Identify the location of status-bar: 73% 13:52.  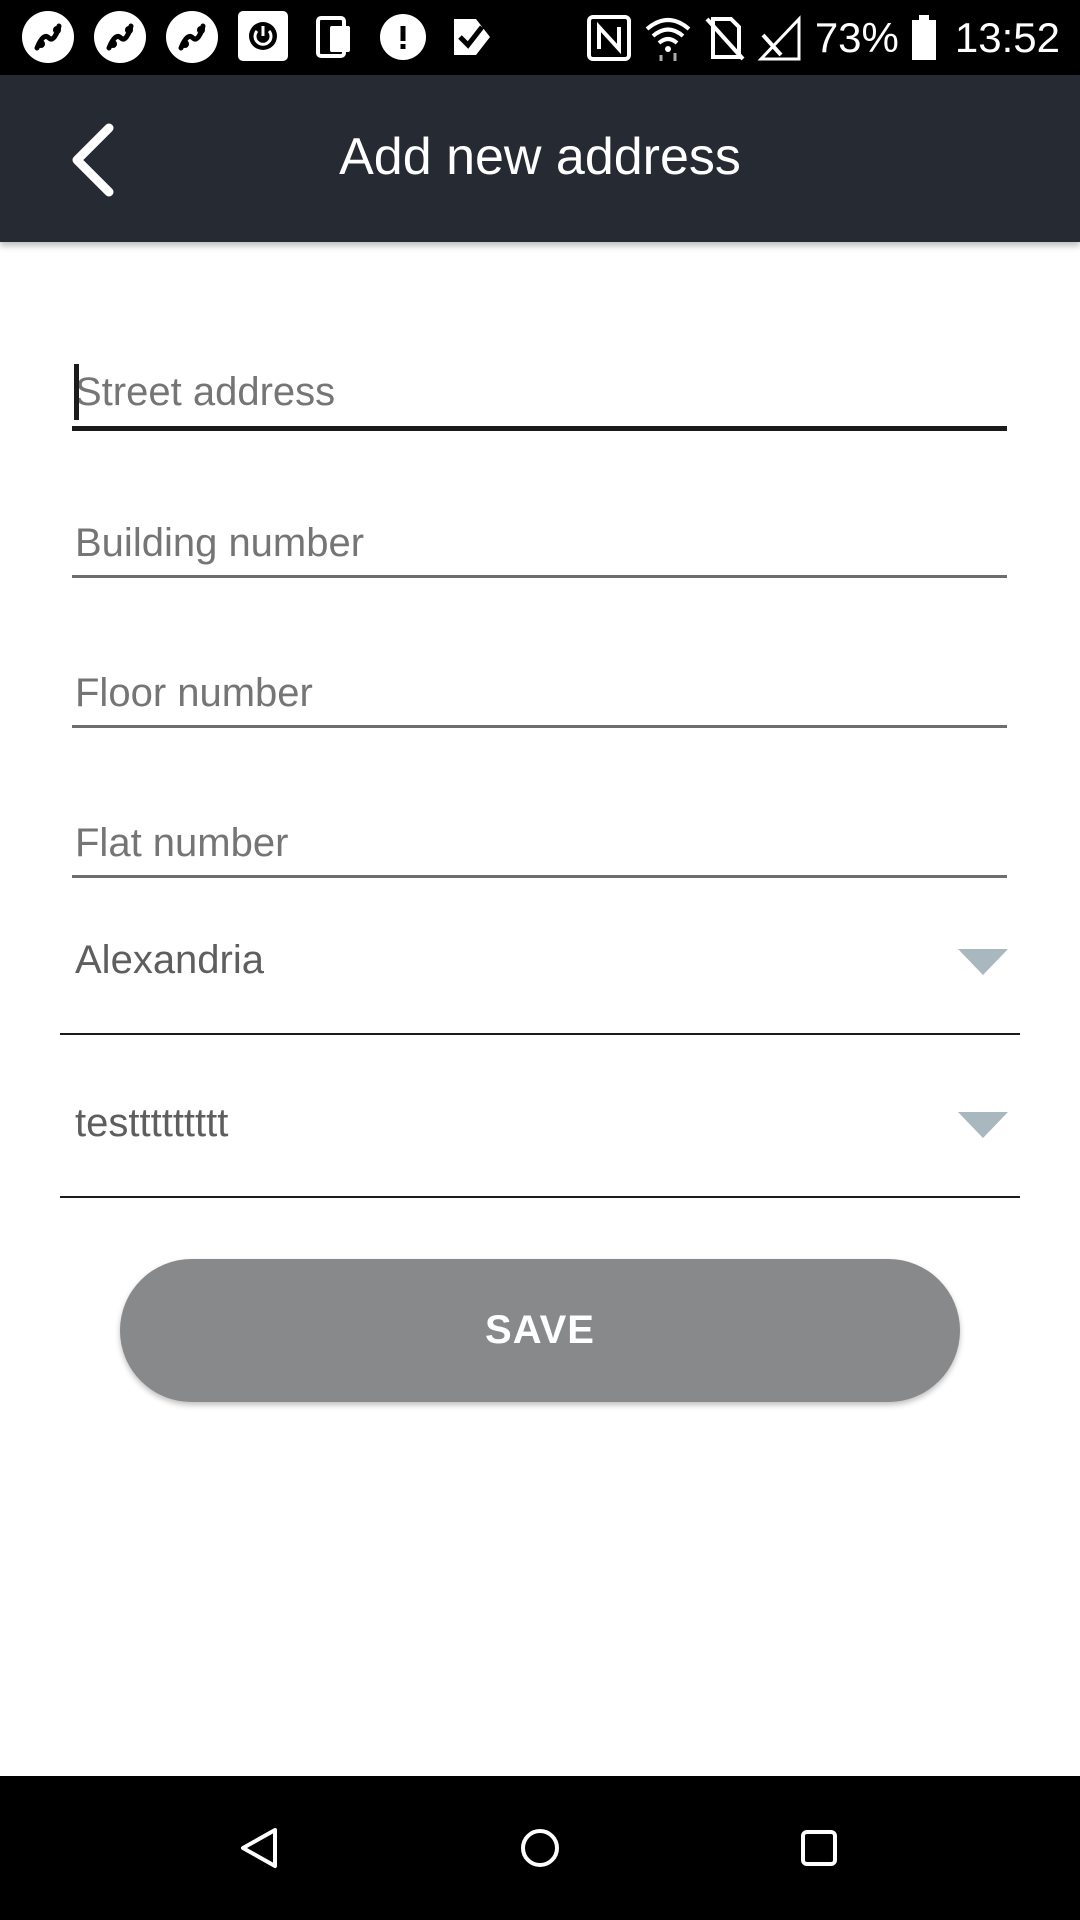
(540, 37).